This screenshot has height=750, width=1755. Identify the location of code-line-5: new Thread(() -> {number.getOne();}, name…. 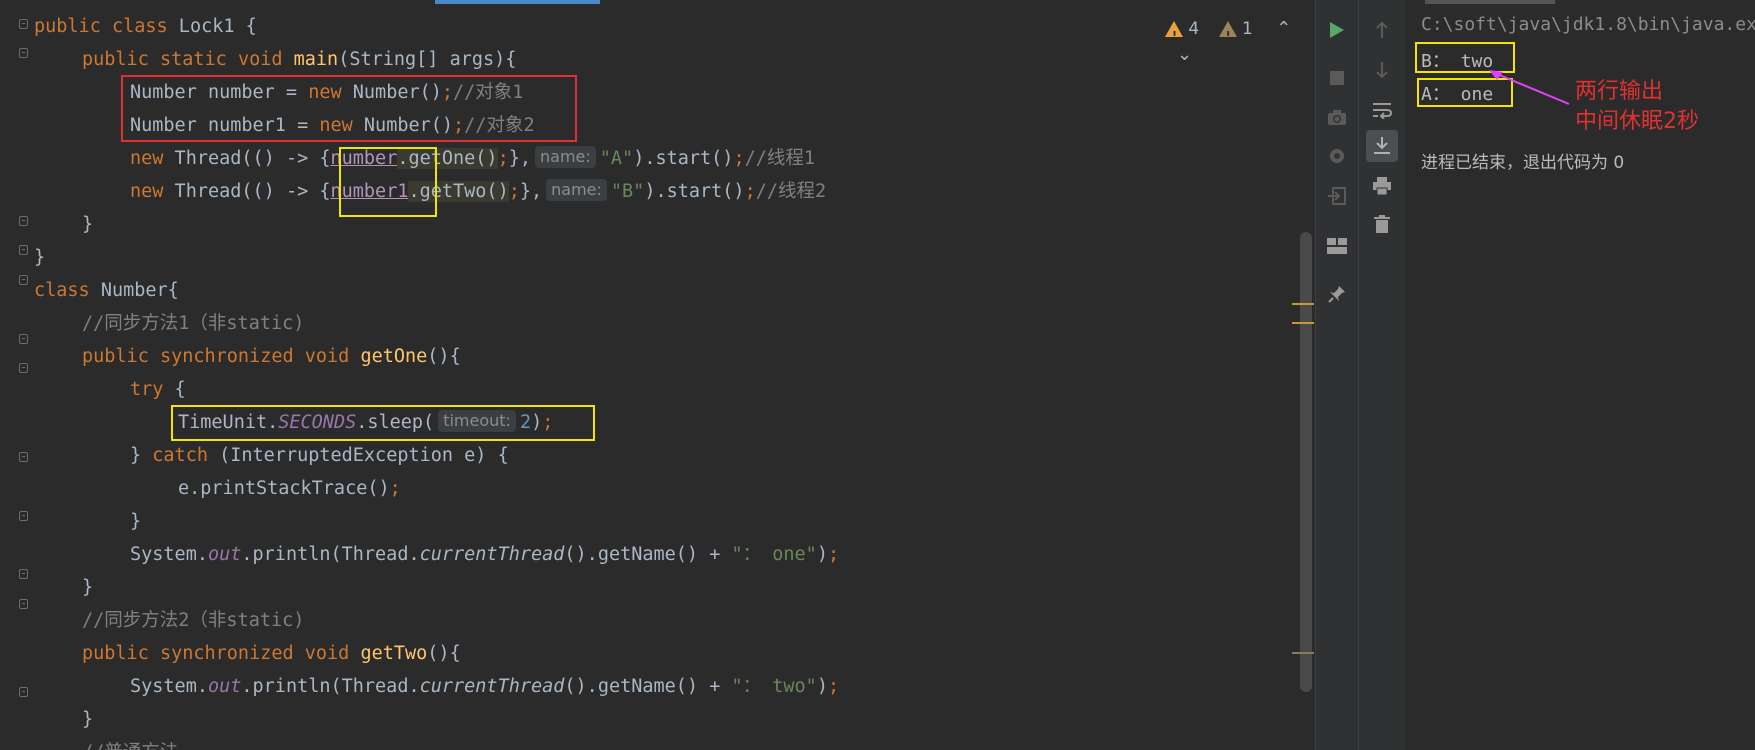
(472, 158).